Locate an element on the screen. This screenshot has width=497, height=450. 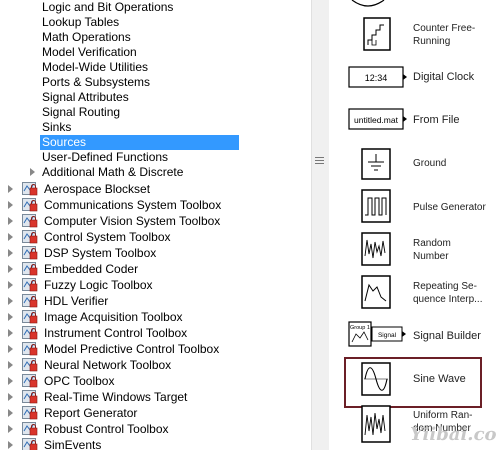
library-item-dsp-system-toolbox: DSP System Toolbox is located at coordinates (100, 253).